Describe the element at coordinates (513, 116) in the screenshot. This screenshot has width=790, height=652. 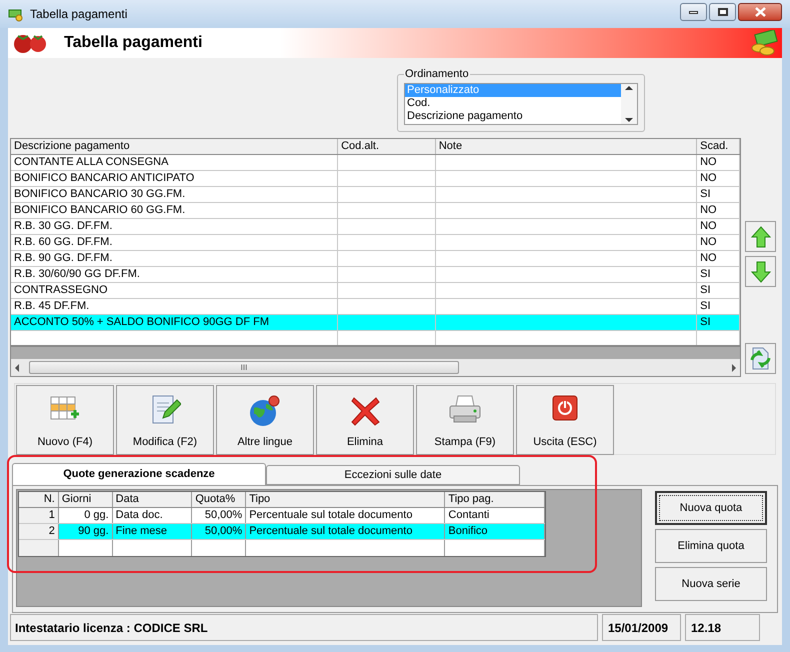
I see `sort-option: Descrizione pagamento` at that location.